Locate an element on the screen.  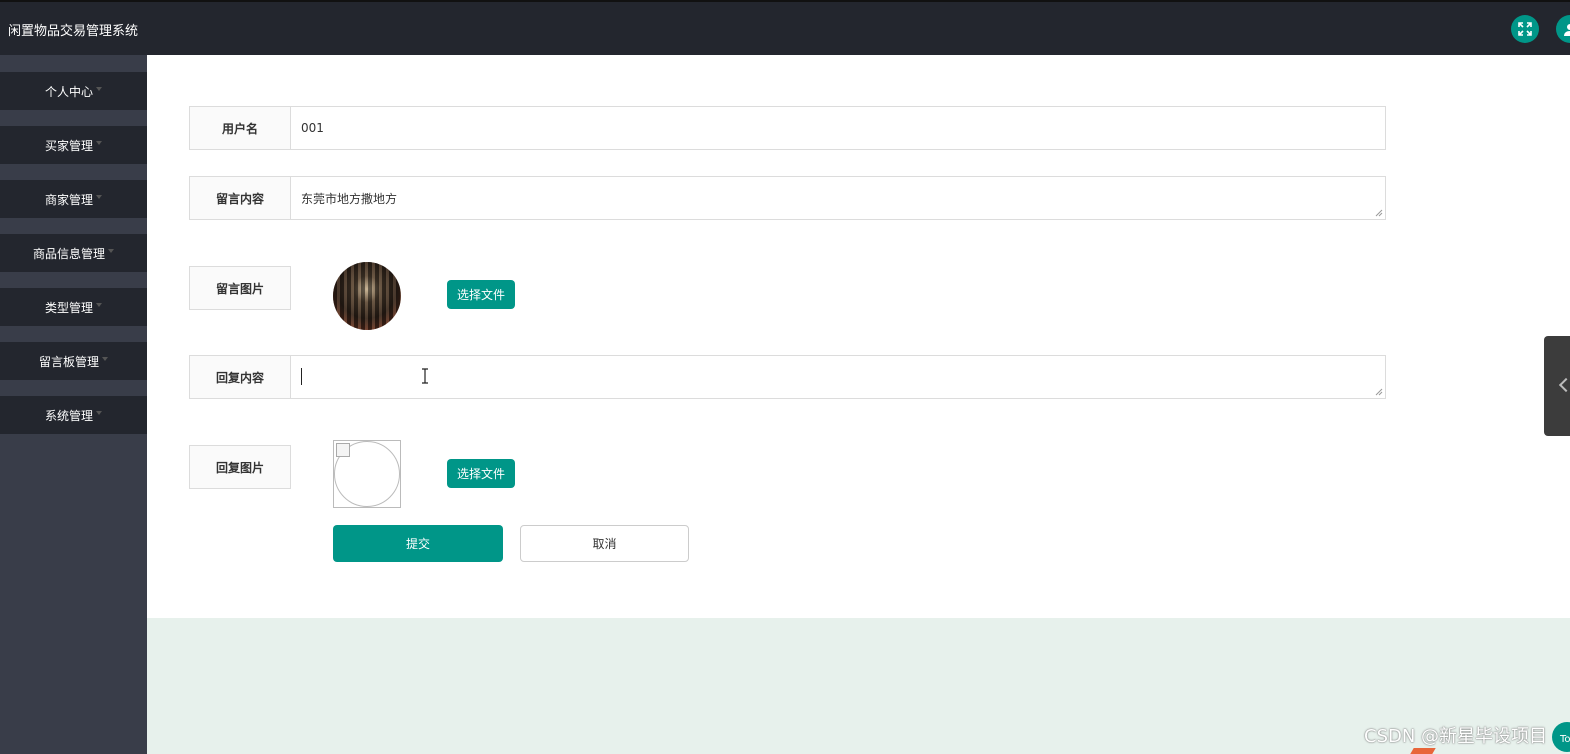
text-cursor is located at coordinates (301, 376).